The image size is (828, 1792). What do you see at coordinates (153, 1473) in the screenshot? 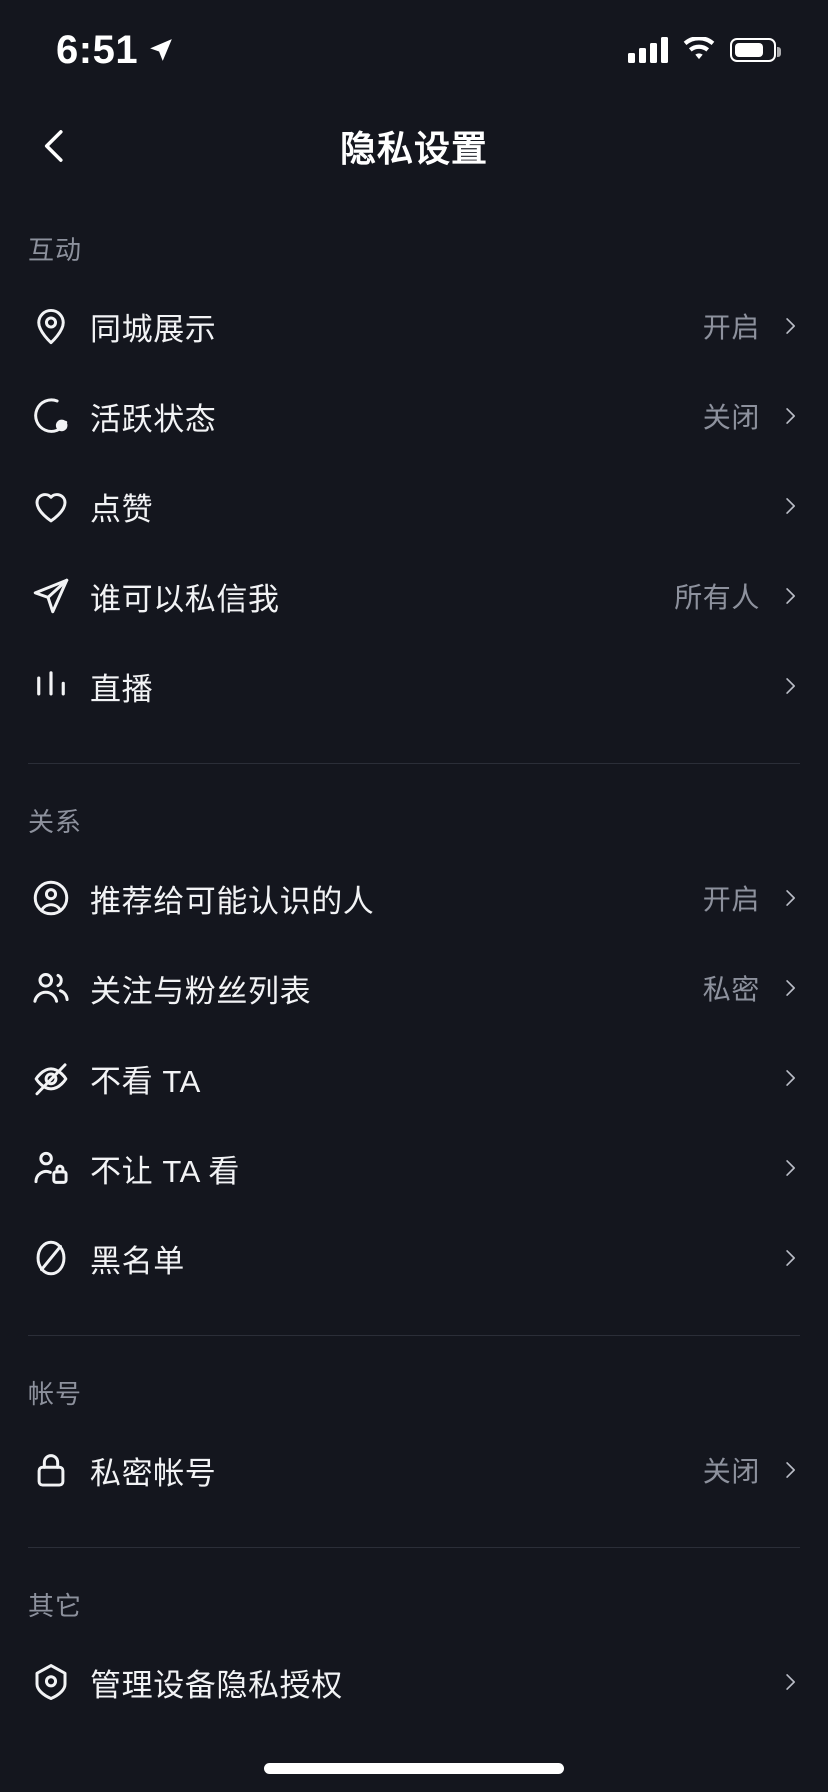
I see `row-label: 私密帐号` at bounding box center [153, 1473].